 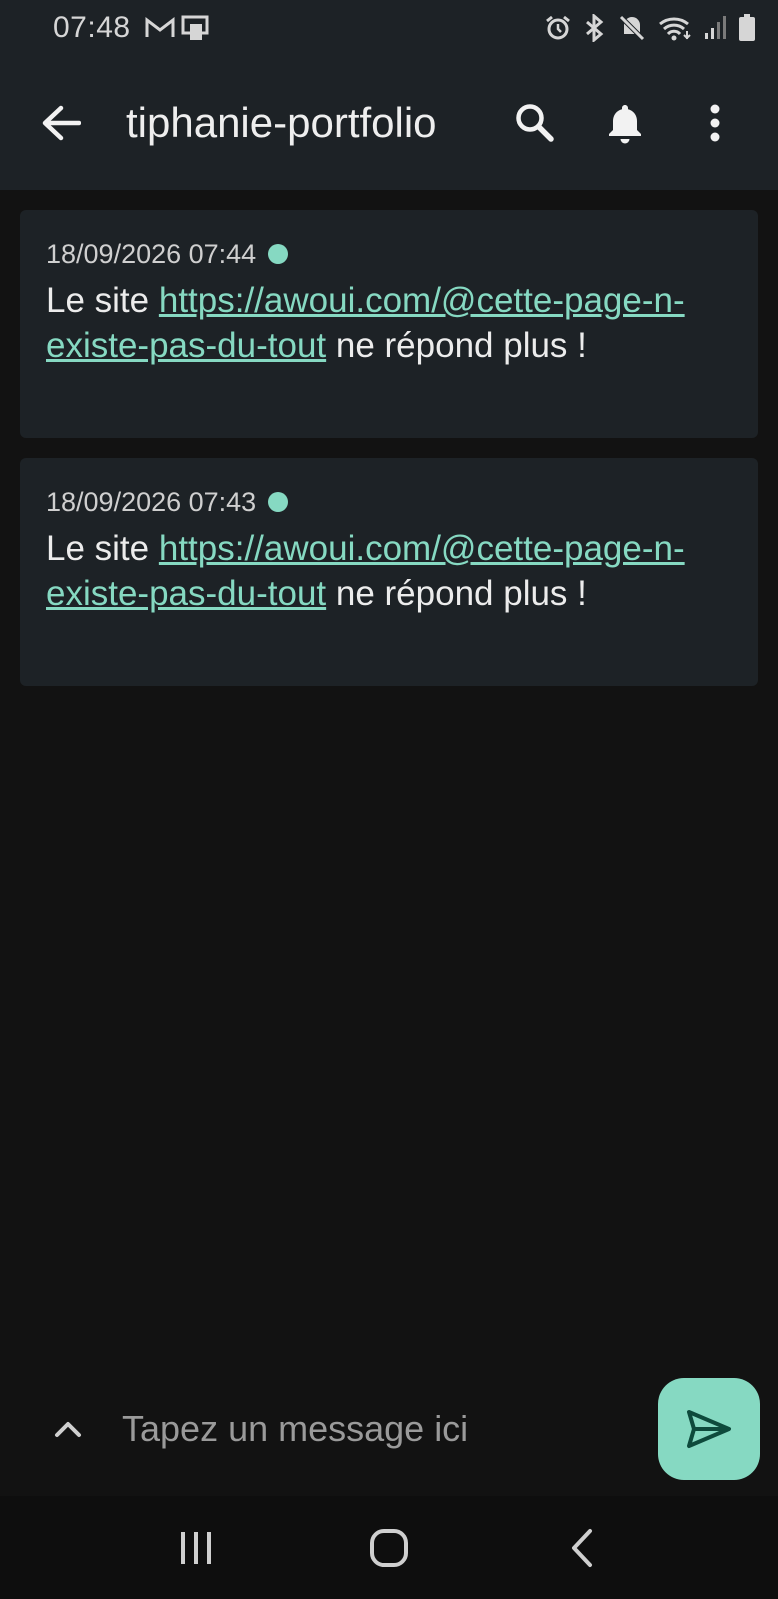 I want to click on send-icon, so click(x=709, y=1429).